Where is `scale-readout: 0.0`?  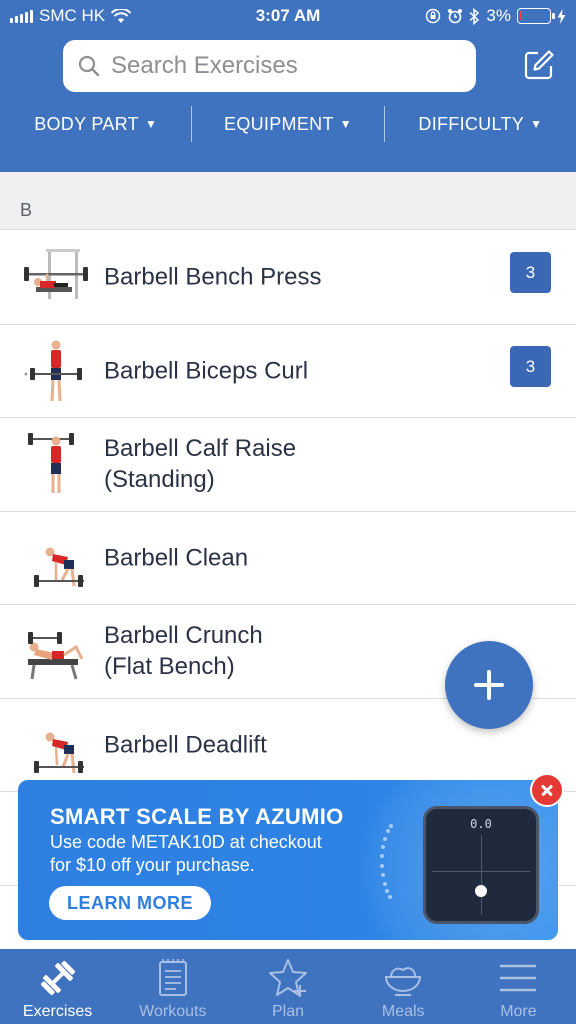 scale-readout: 0.0 is located at coordinates (481, 824).